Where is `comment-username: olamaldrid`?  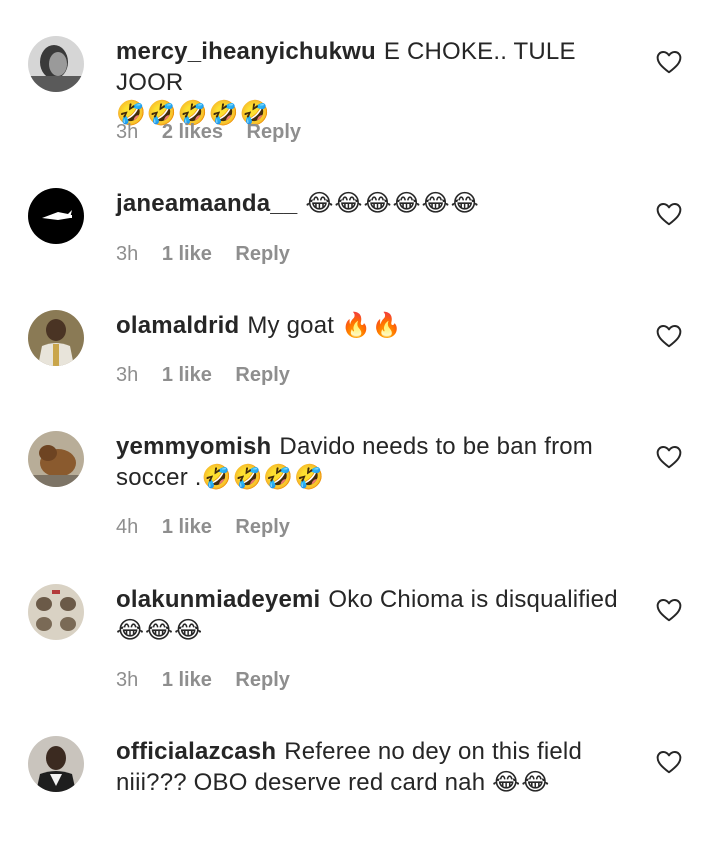
comment-username: olamaldrid is located at coordinates (177, 325).